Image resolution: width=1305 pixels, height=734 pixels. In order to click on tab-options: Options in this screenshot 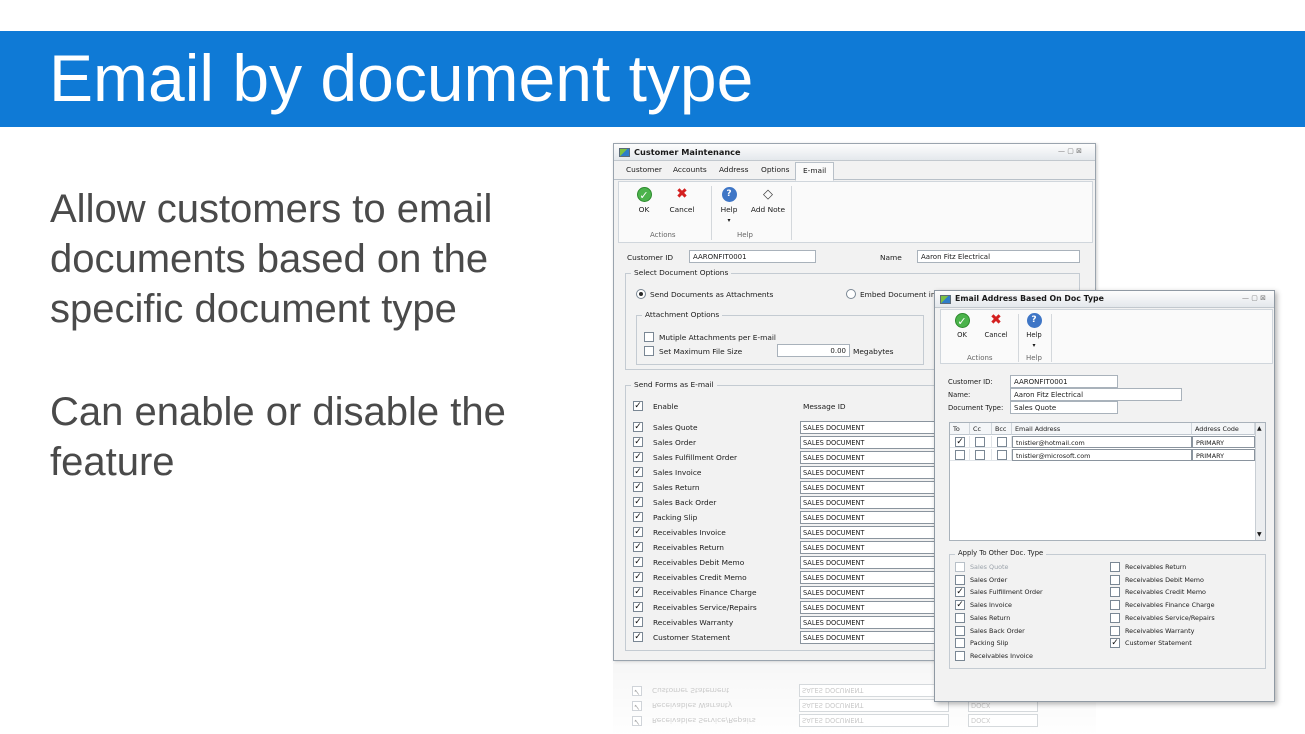, I will do `click(775, 169)`.